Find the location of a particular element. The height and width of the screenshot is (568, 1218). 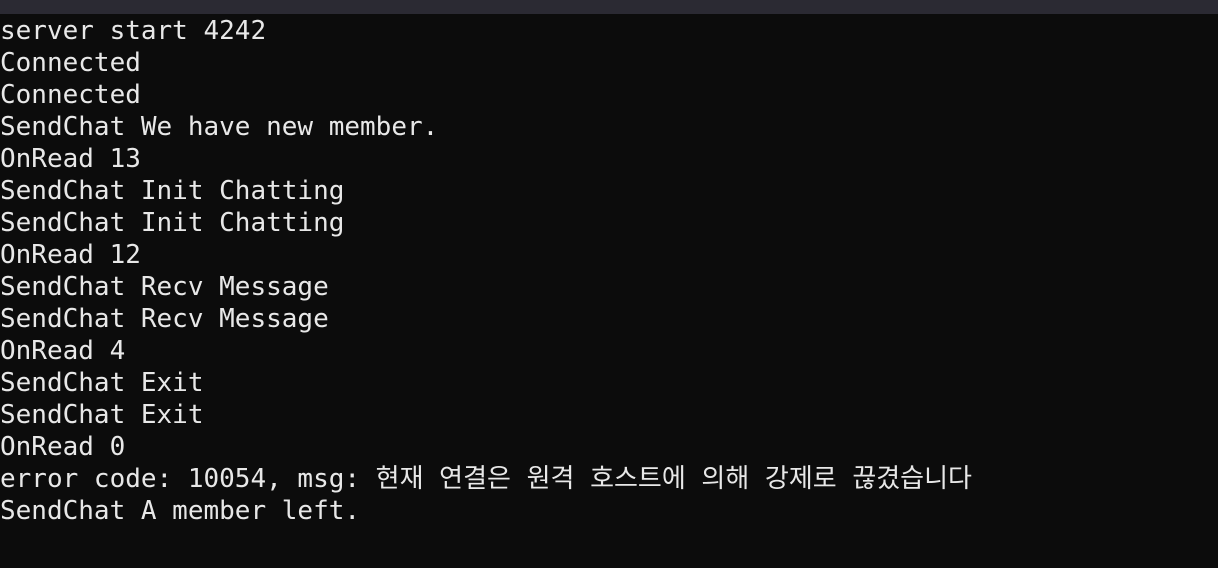

console-line: OnRead 13 is located at coordinates (70, 159).